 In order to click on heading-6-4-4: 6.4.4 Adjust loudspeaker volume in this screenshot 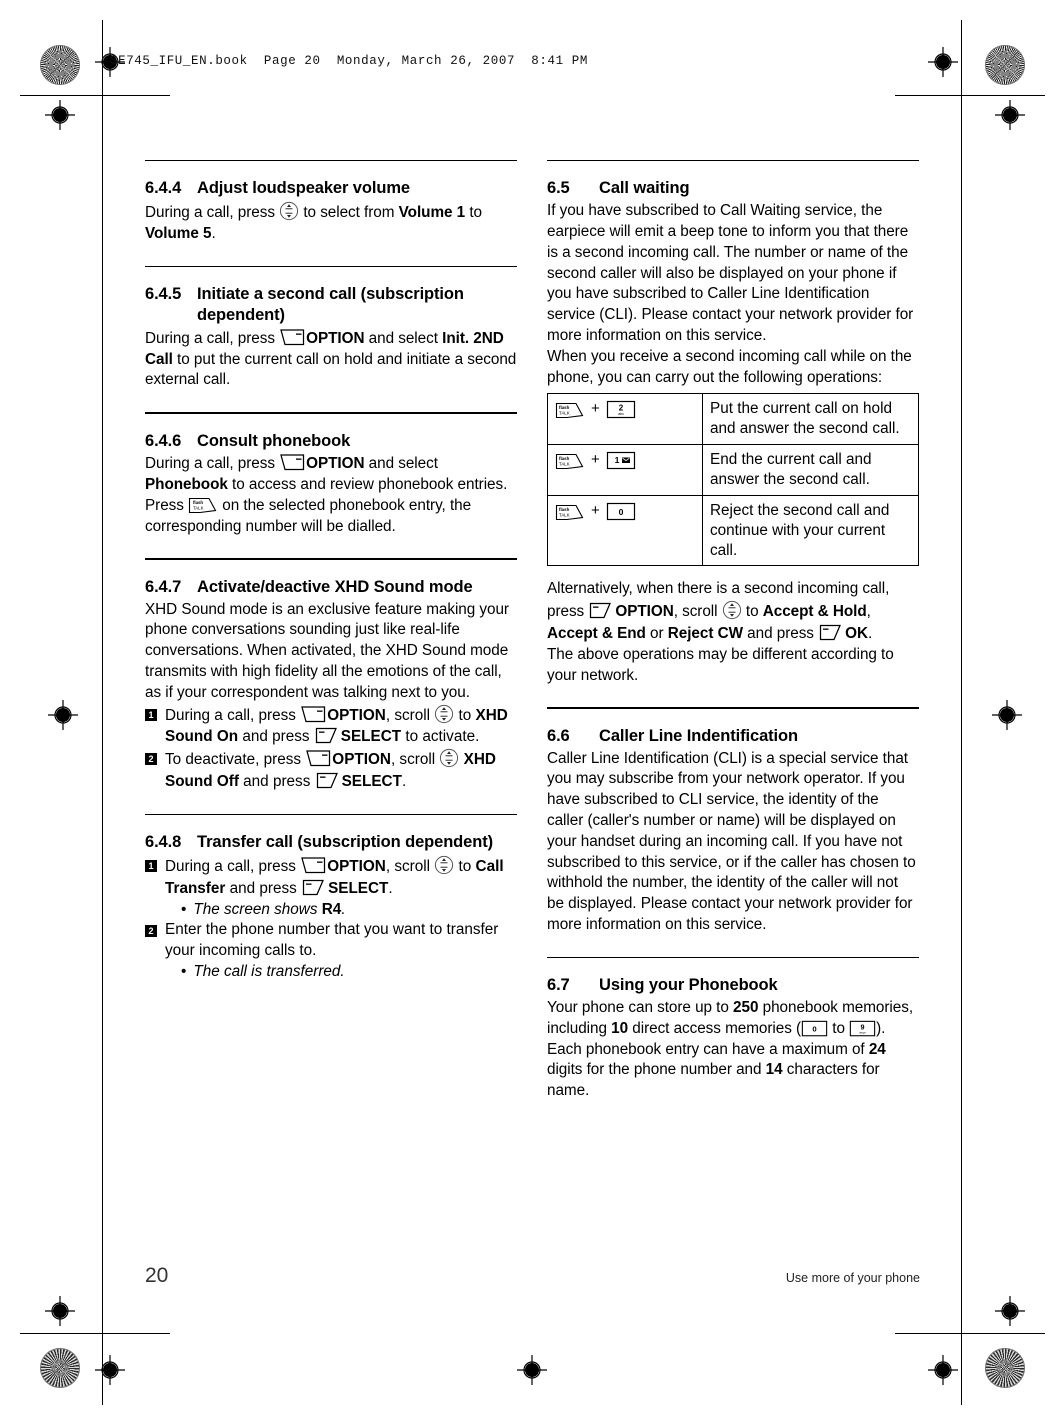, I will do `click(331, 188)`.